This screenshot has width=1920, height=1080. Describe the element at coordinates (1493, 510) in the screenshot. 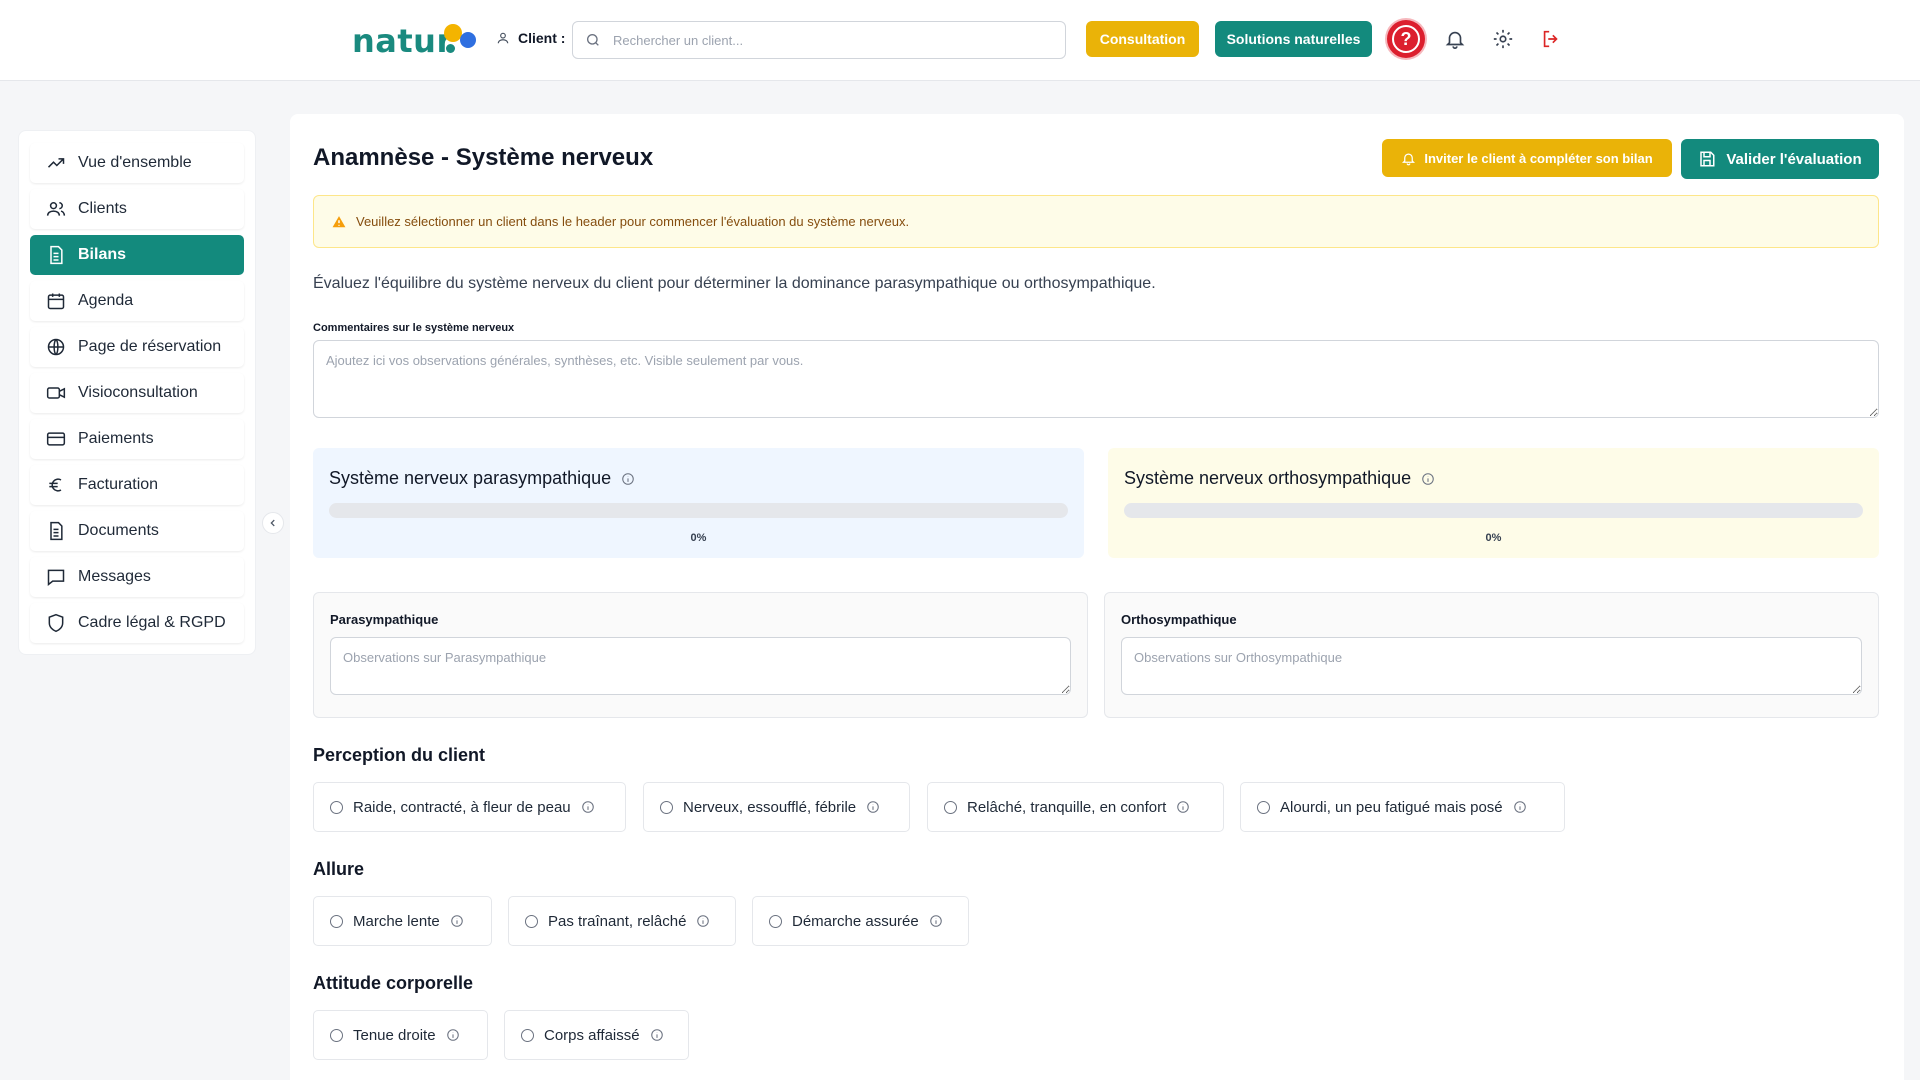

I see `orthosympathetic-progress-bar` at that location.